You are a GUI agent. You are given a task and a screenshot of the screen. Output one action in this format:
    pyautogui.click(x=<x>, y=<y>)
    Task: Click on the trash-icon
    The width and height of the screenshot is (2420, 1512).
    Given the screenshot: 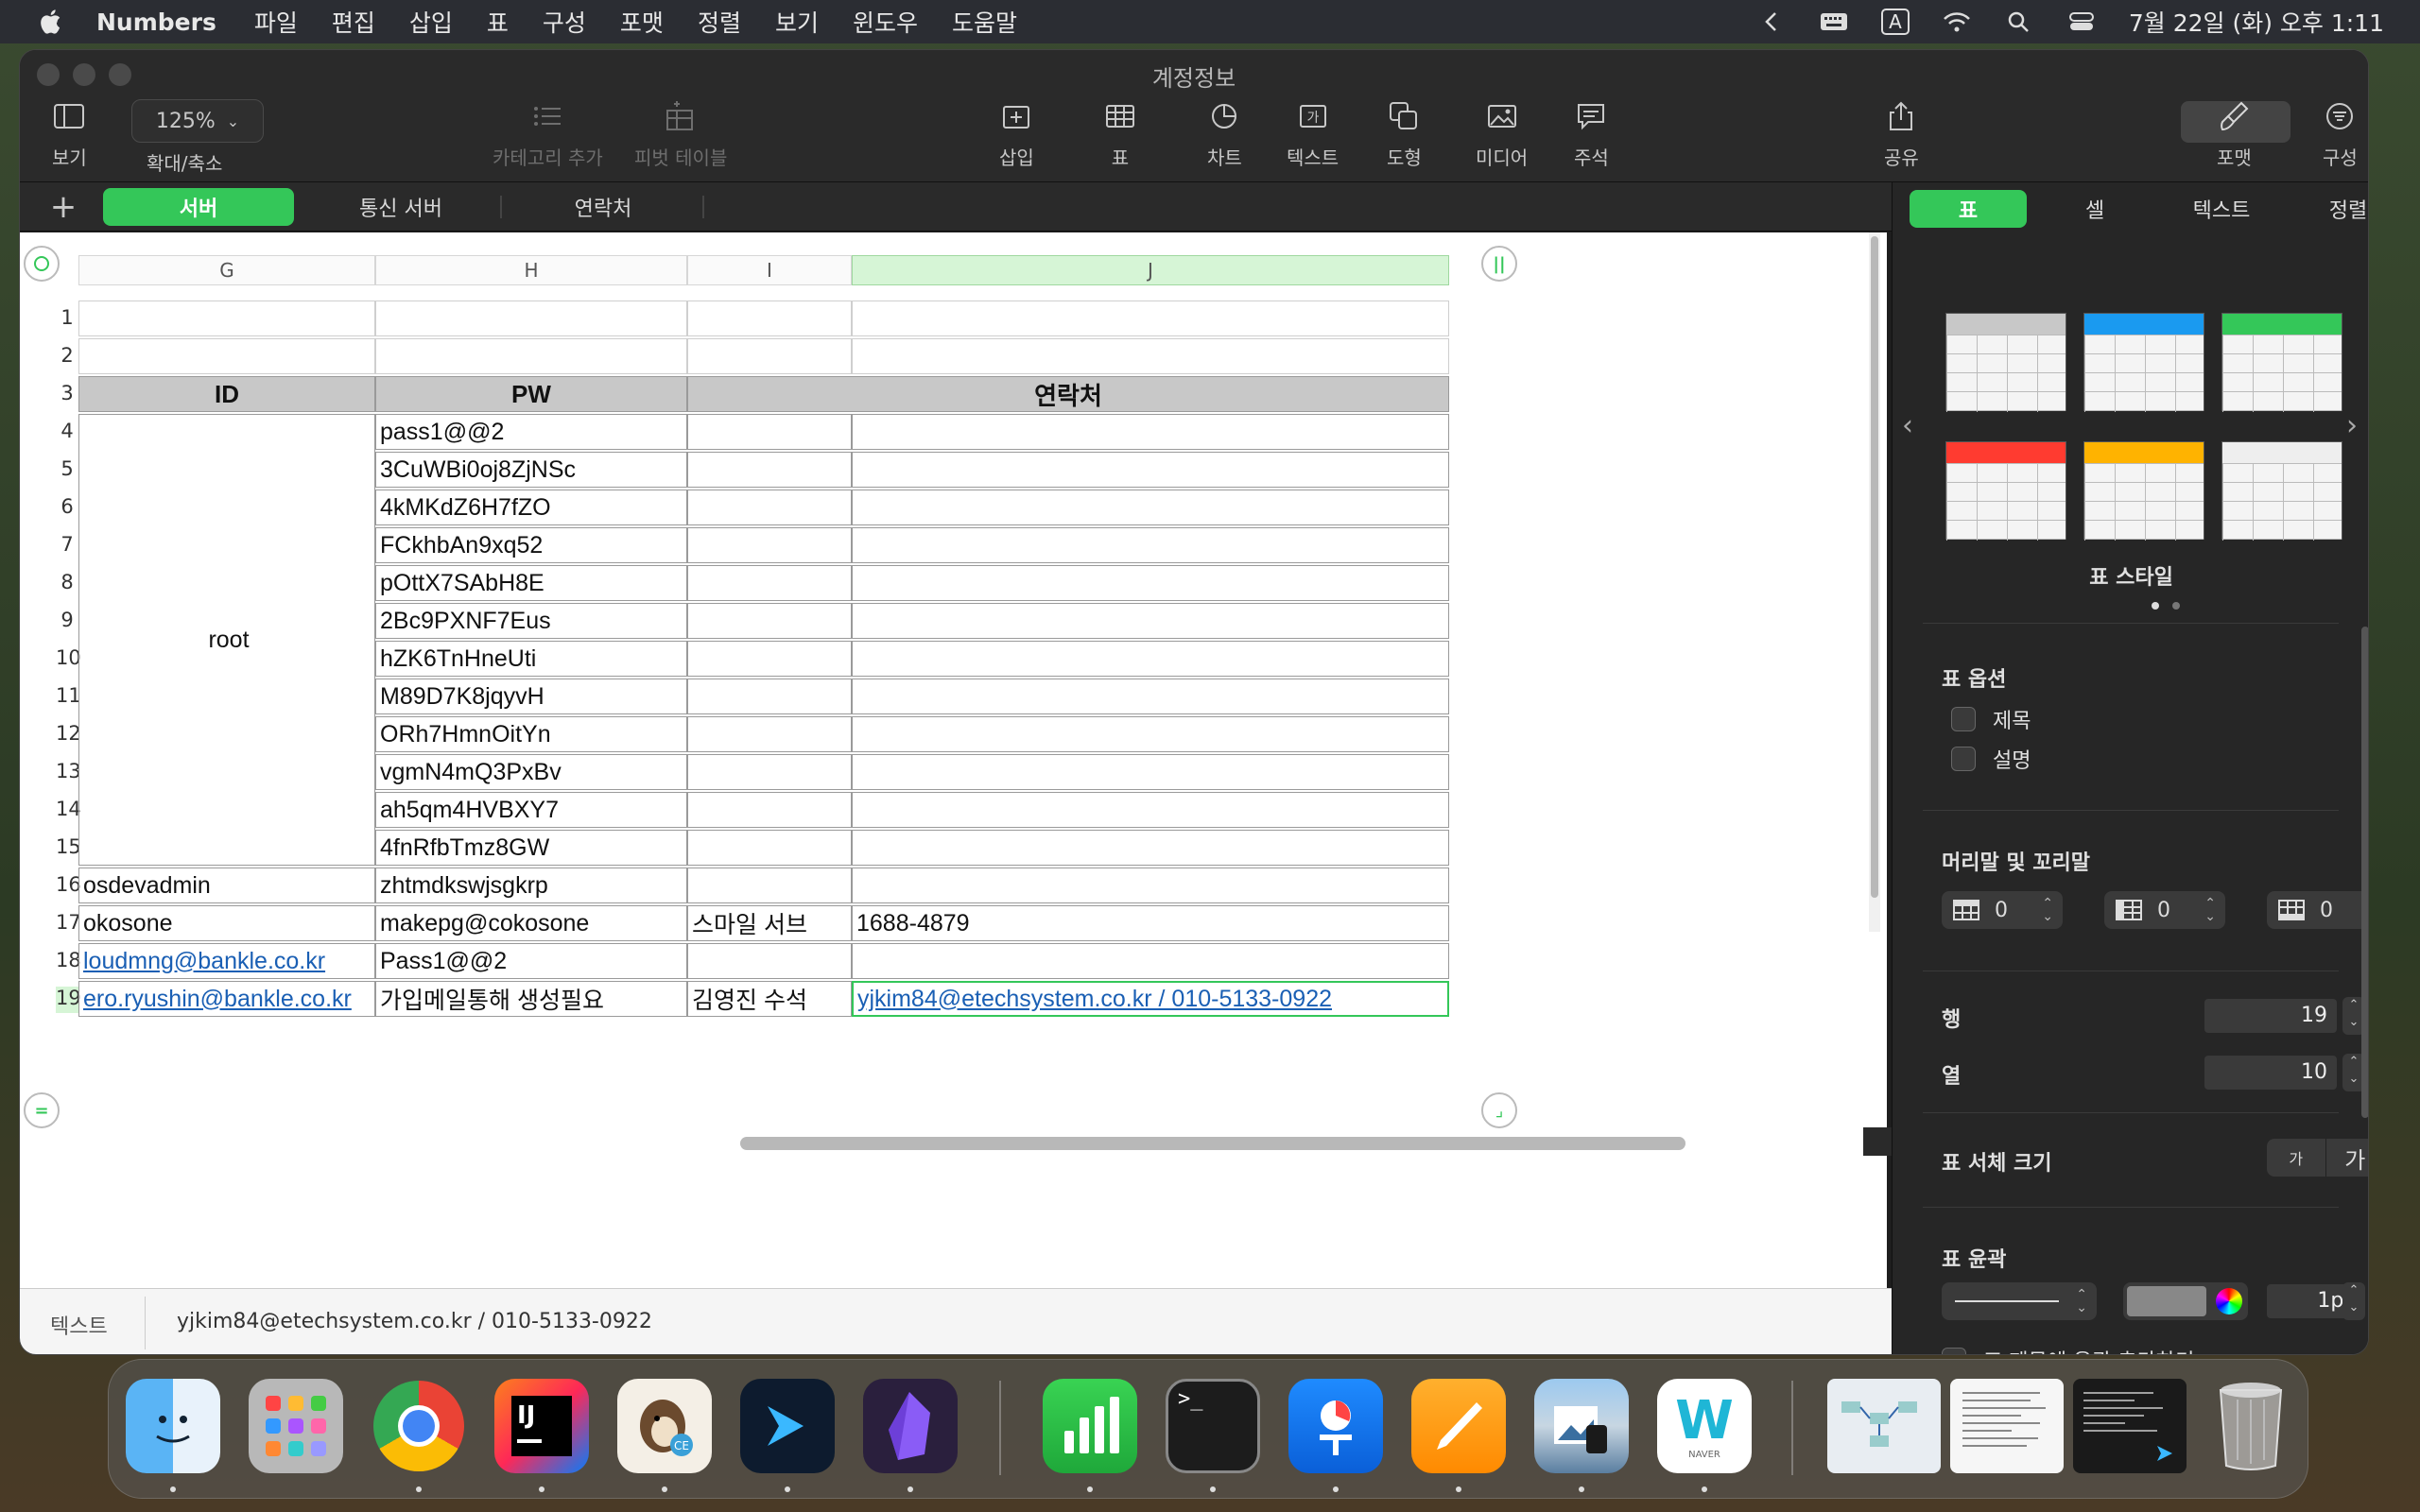 What is the action you would take?
    pyautogui.click(x=2251, y=1426)
    